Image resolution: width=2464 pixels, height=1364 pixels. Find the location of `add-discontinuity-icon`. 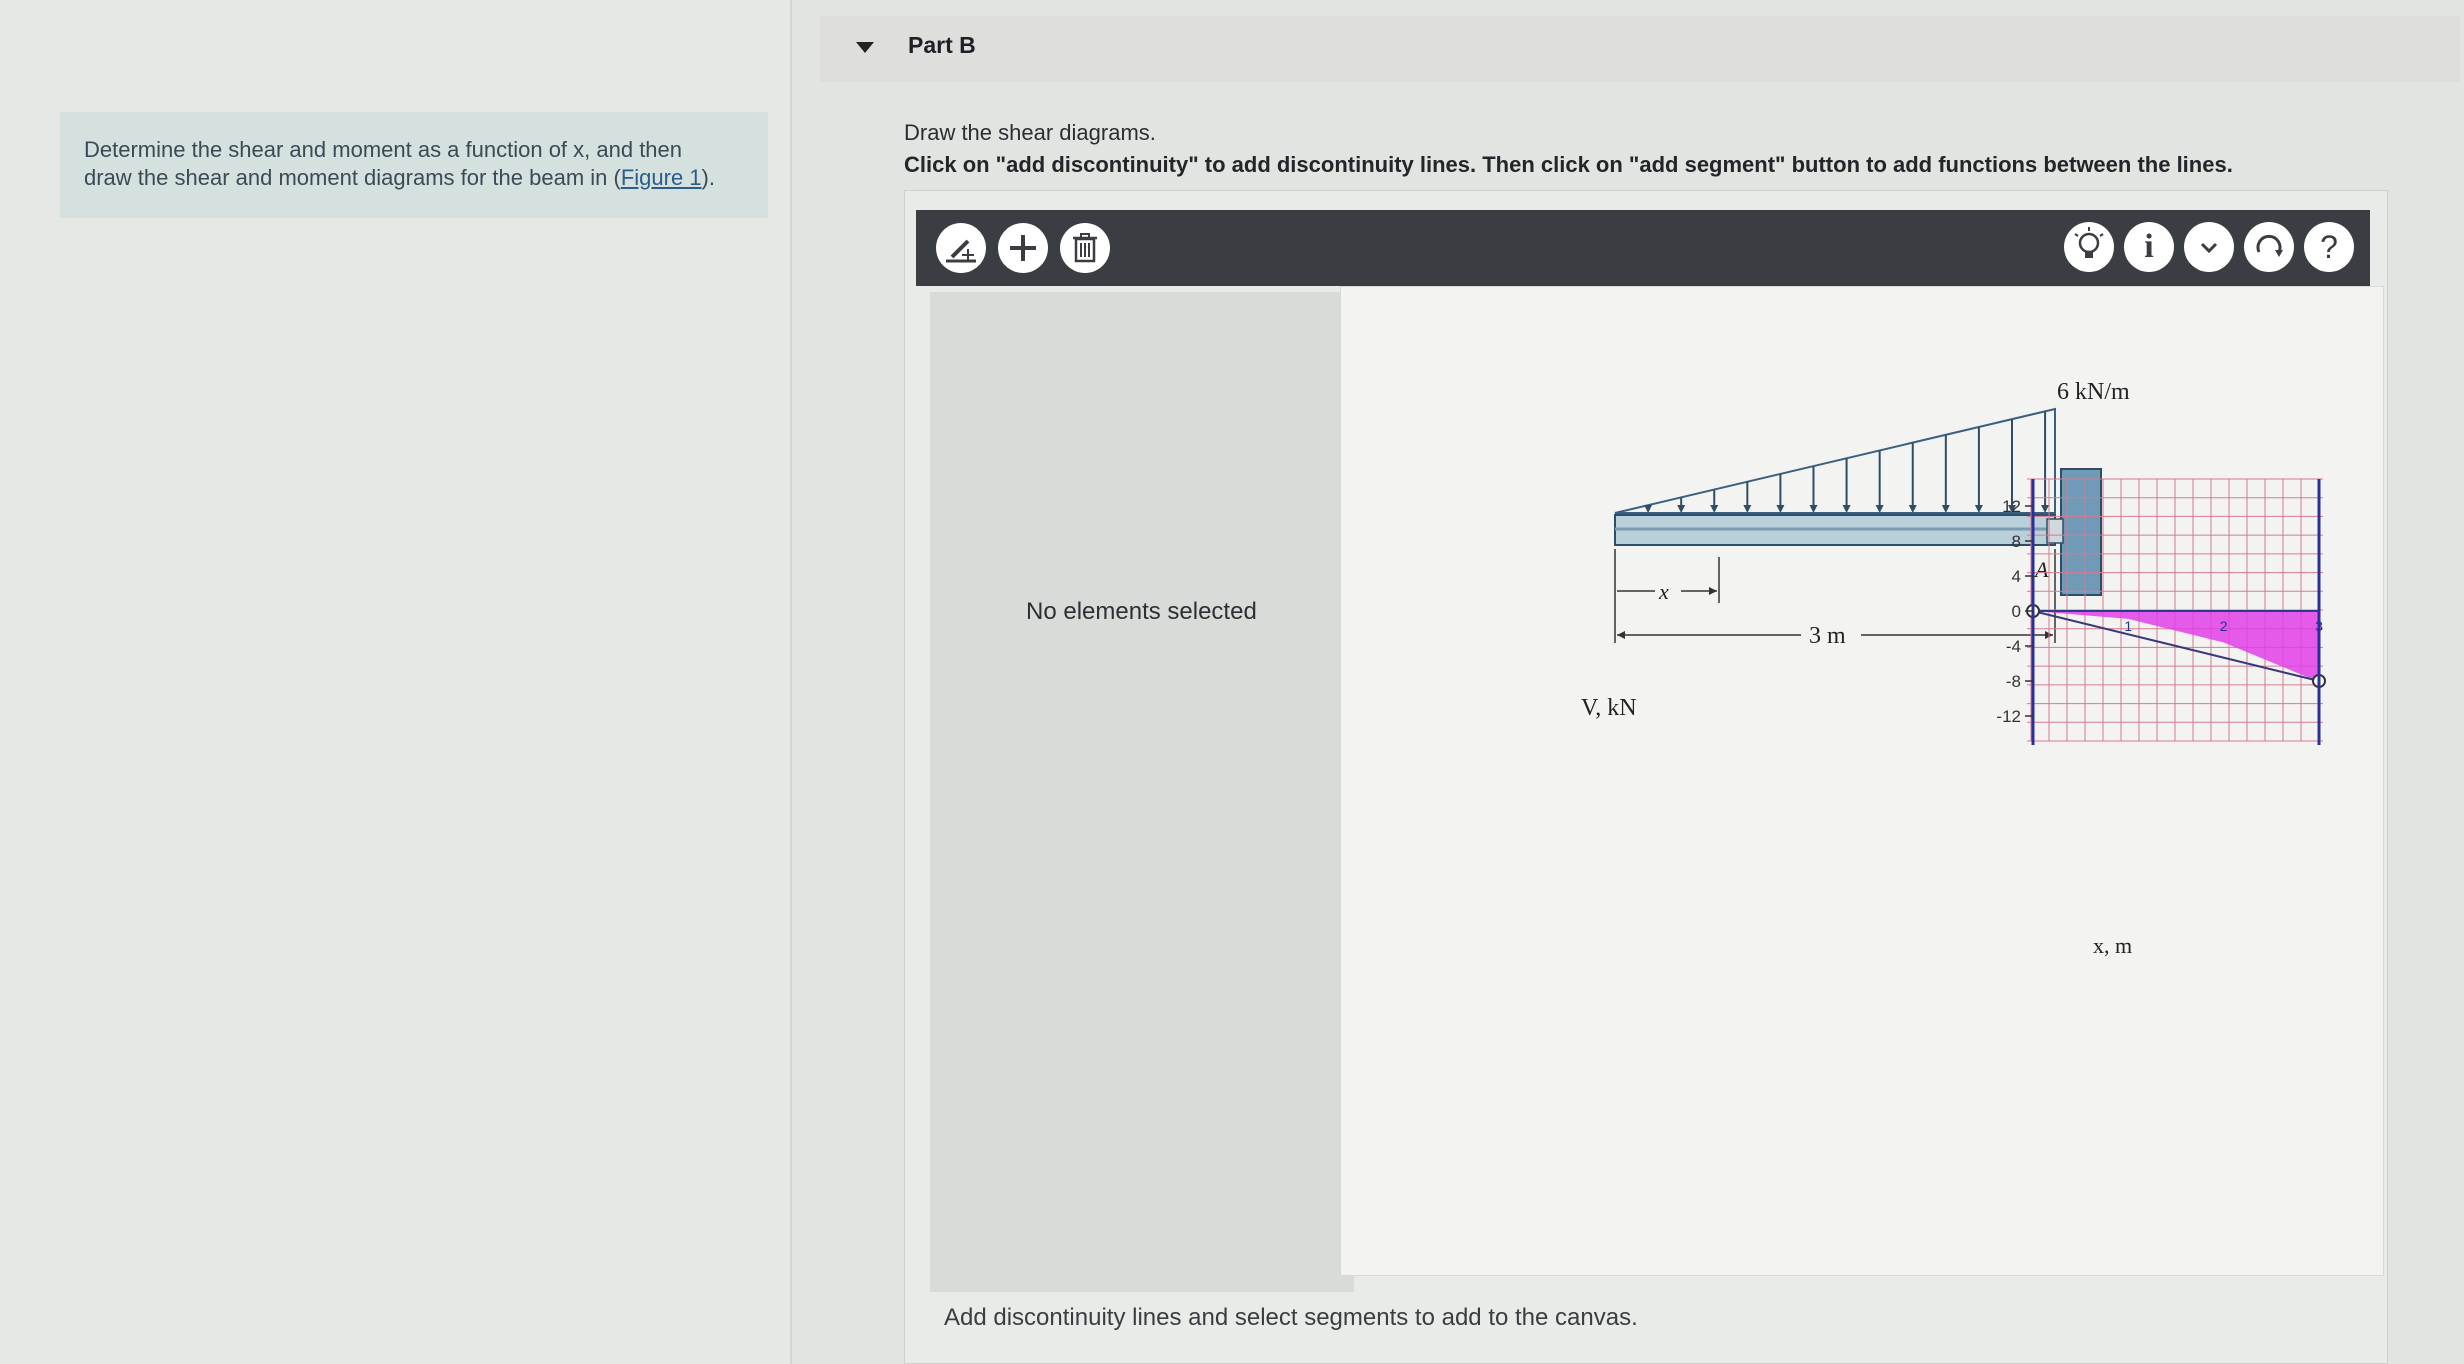

add-discontinuity-icon is located at coordinates (961, 248).